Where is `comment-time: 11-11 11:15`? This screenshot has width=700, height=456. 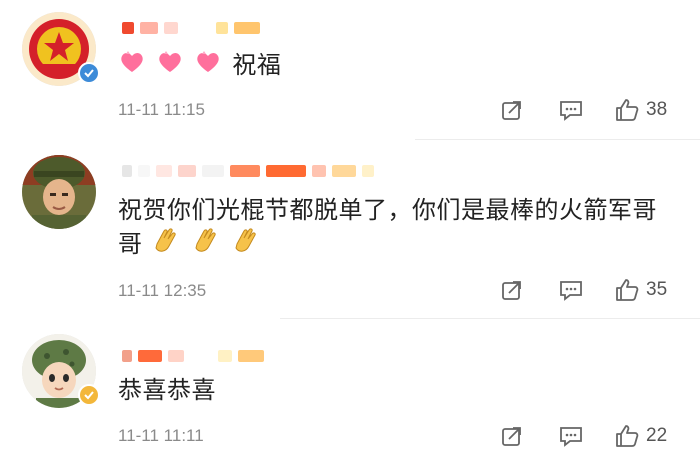 comment-time: 11-11 11:15 is located at coordinates (161, 109).